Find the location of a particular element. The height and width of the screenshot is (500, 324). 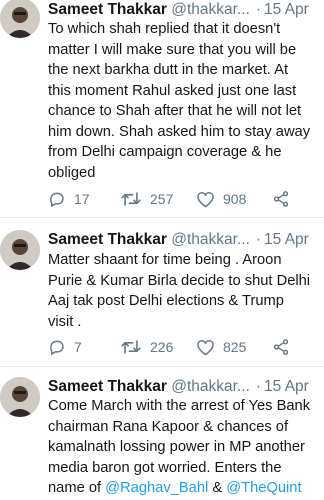

retweet-button: 257 is located at coordinates (146, 199).